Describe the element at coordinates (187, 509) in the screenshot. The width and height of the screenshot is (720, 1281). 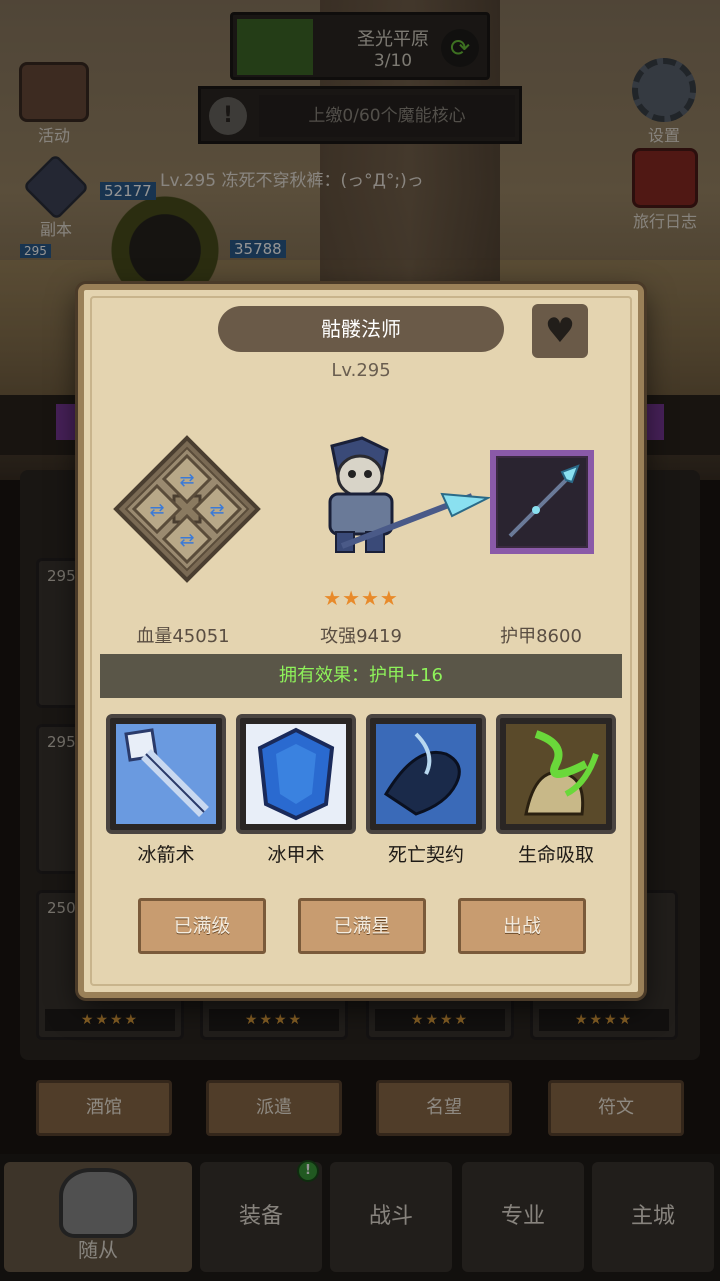
I see `rune-slot-icon: ⇄ ⇄ ⇄ ⇄` at that location.